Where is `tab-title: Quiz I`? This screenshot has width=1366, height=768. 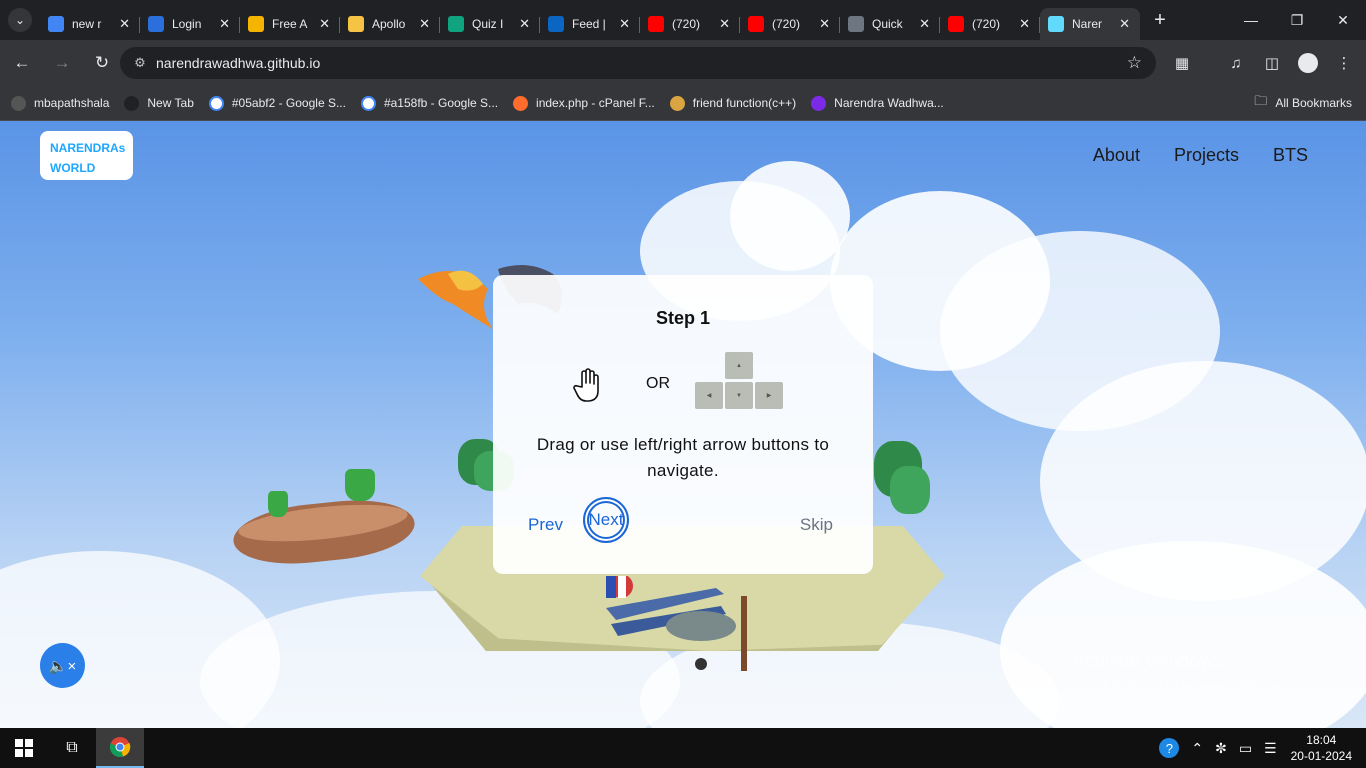 tab-title: Quiz I is located at coordinates (488, 24).